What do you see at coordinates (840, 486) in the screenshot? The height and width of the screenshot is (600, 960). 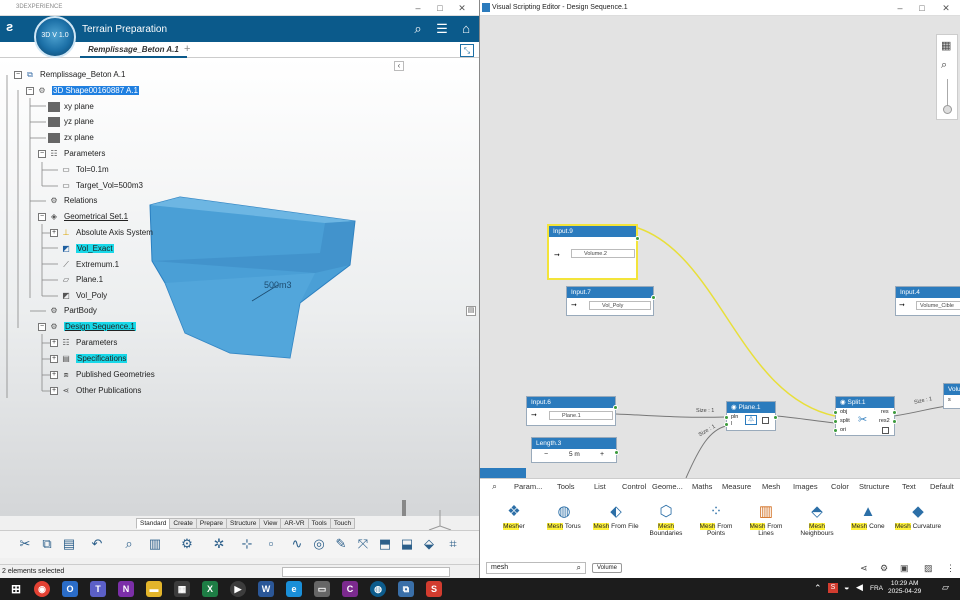 I see `palette-tab-color: Color` at bounding box center [840, 486].